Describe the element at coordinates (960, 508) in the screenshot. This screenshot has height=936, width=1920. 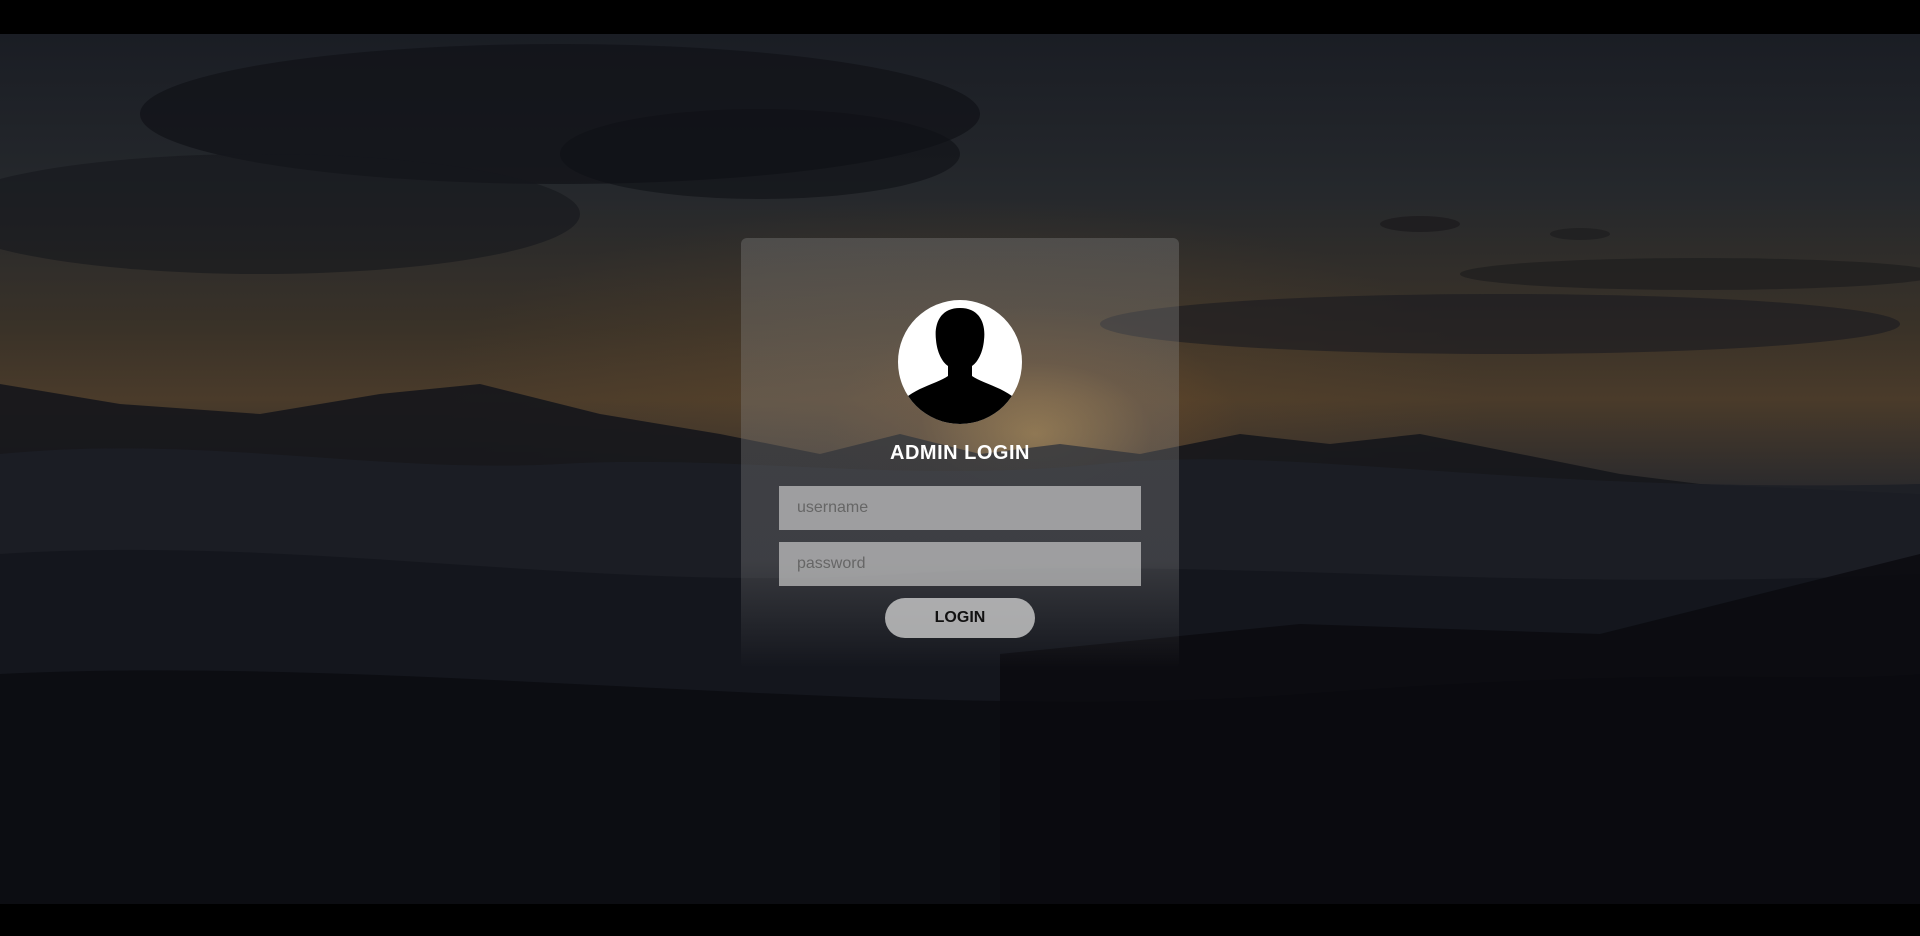
I see `username-input` at that location.